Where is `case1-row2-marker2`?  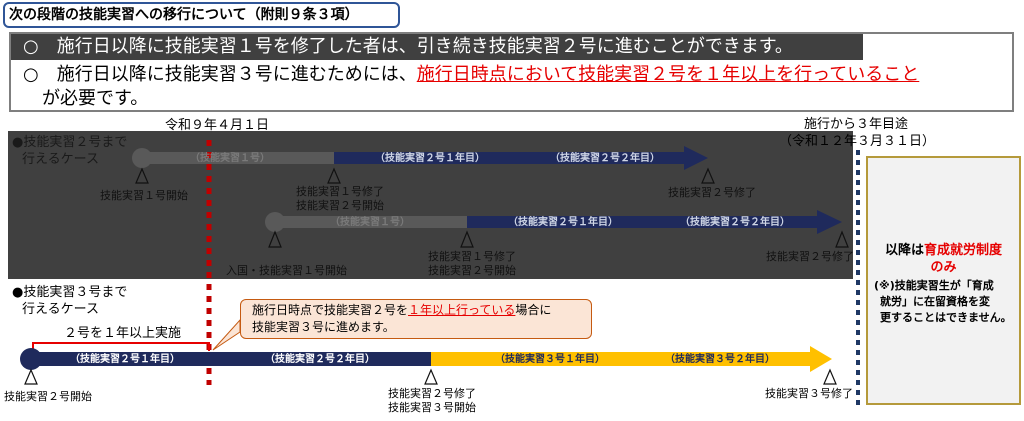
case1-row2-marker2 is located at coordinates (467, 239).